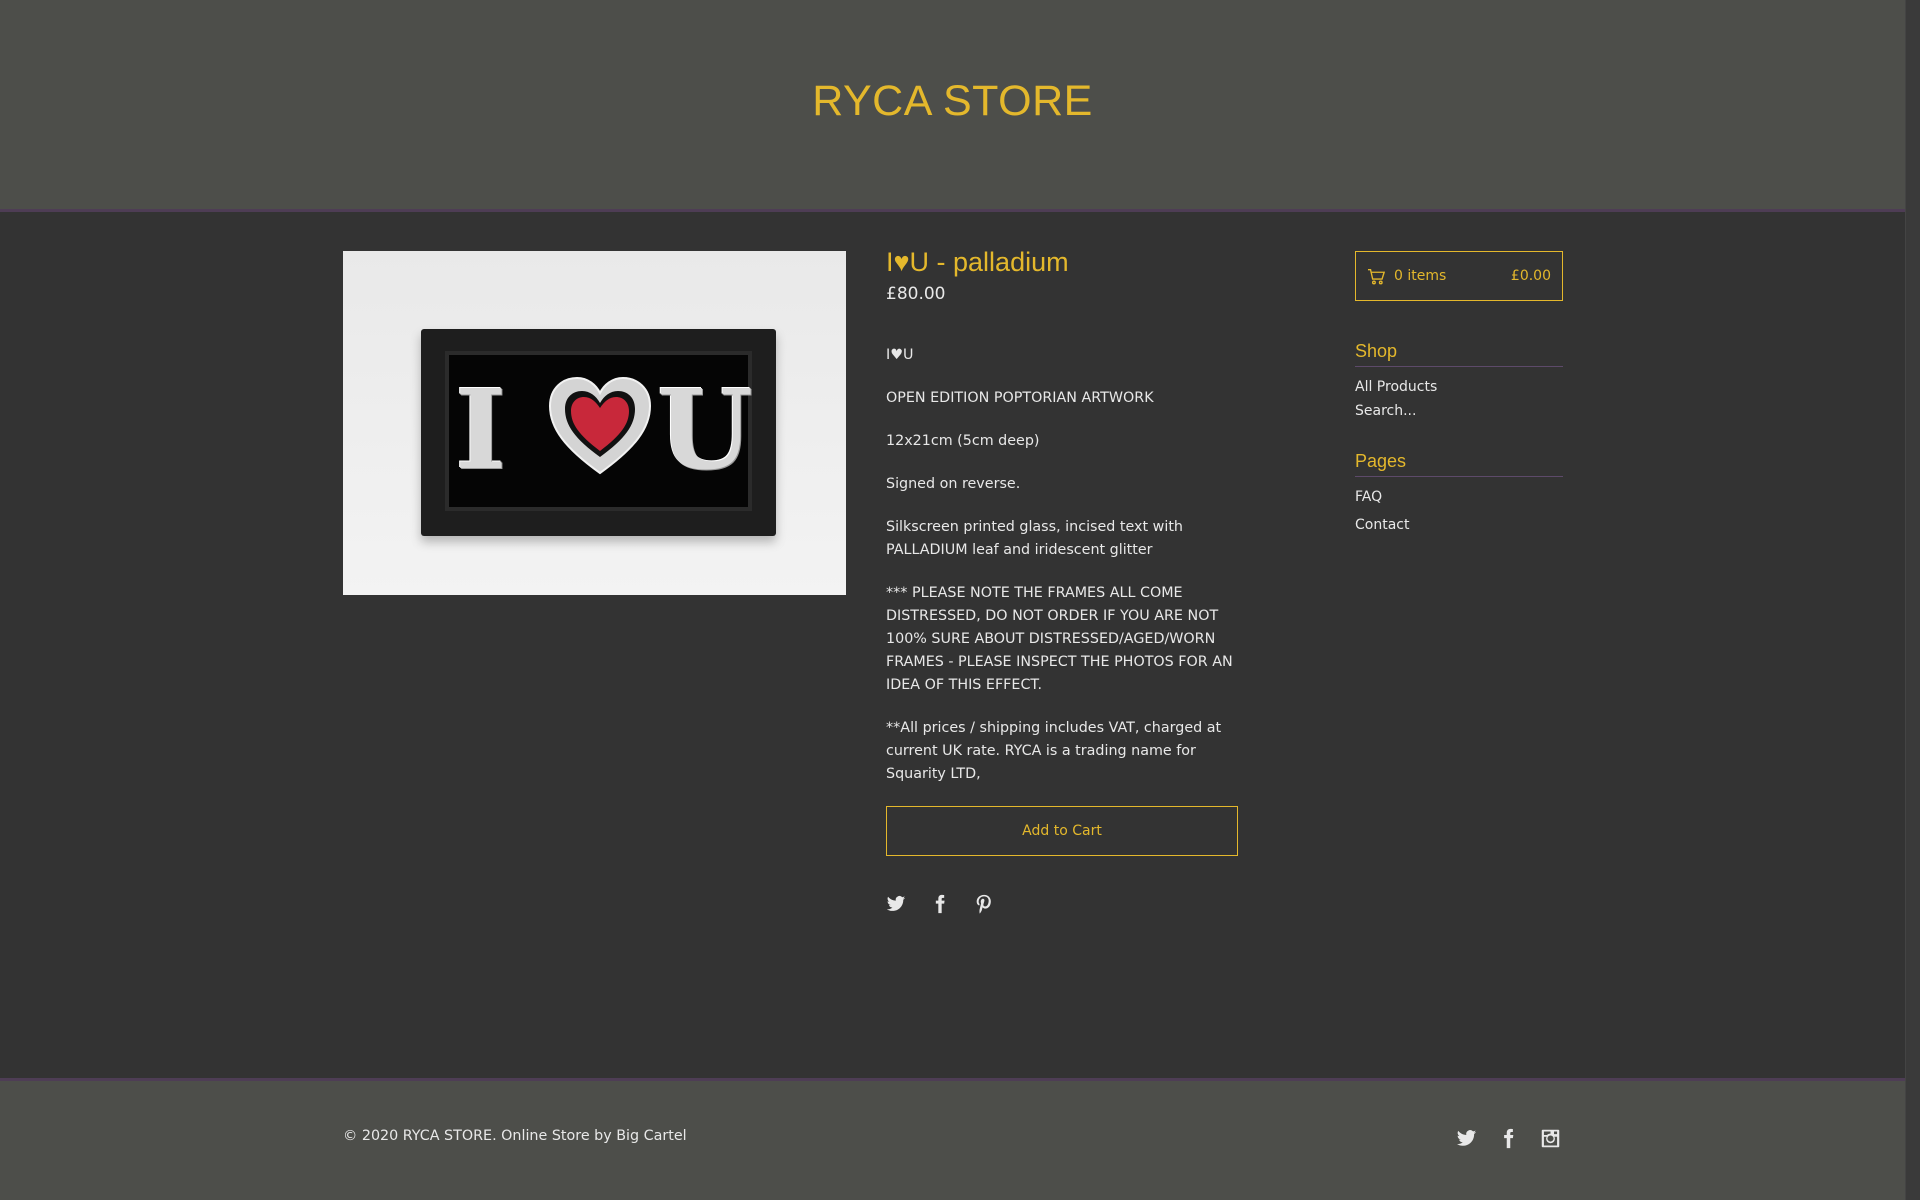  What do you see at coordinates (1459, 354) in the screenshot?
I see `shop-heading: Shop` at bounding box center [1459, 354].